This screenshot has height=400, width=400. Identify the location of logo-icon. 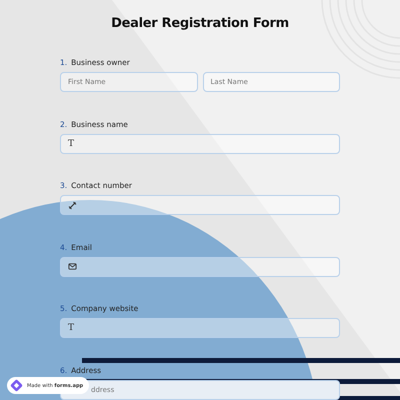
(16, 385).